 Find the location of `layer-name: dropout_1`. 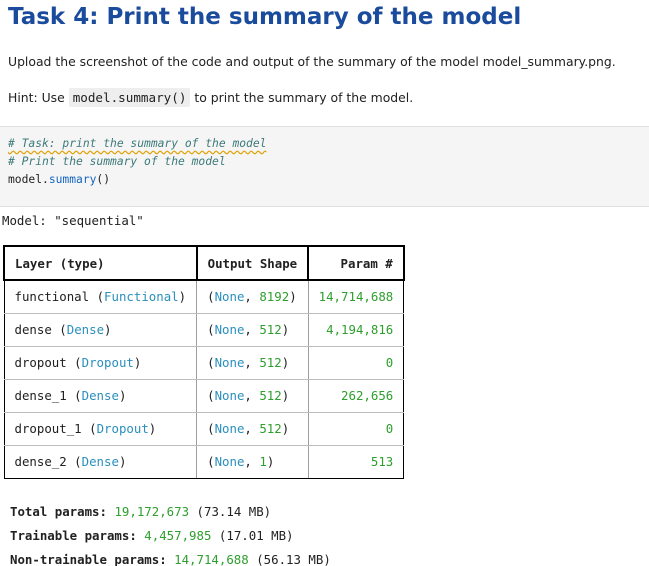

layer-name: dropout_1 is located at coordinates (48, 428).